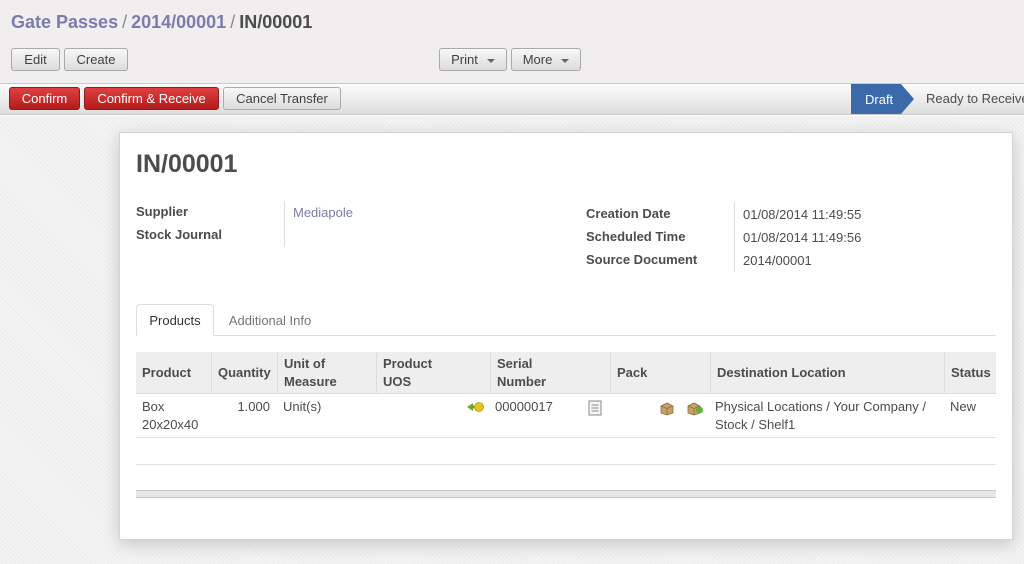 The width and height of the screenshot is (1024, 564). What do you see at coordinates (323, 212) in the screenshot?
I see `supplier-link: Mediapole` at bounding box center [323, 212].